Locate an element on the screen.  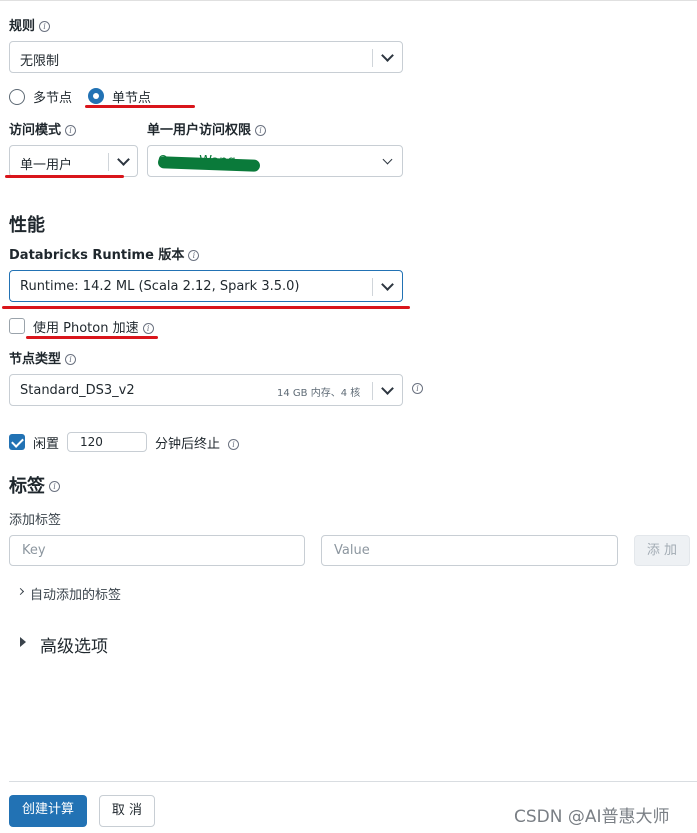
tag-key-field is located at coordinates (157, 550).